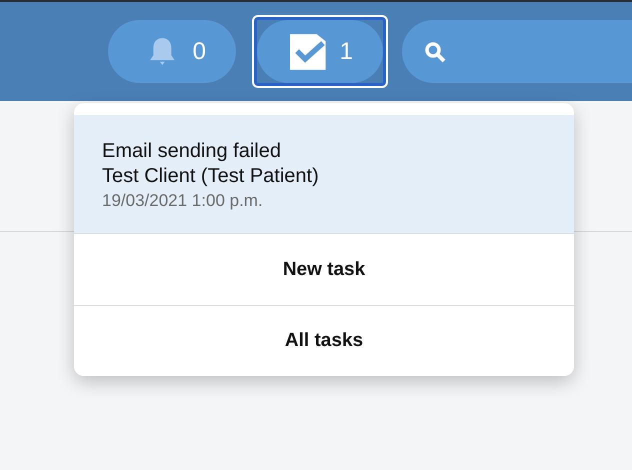 The image size is (632, 470). What do you see at coordinates (435, 51) in the screenshot?
I see `search-icon` at bounding box center [435, 51].